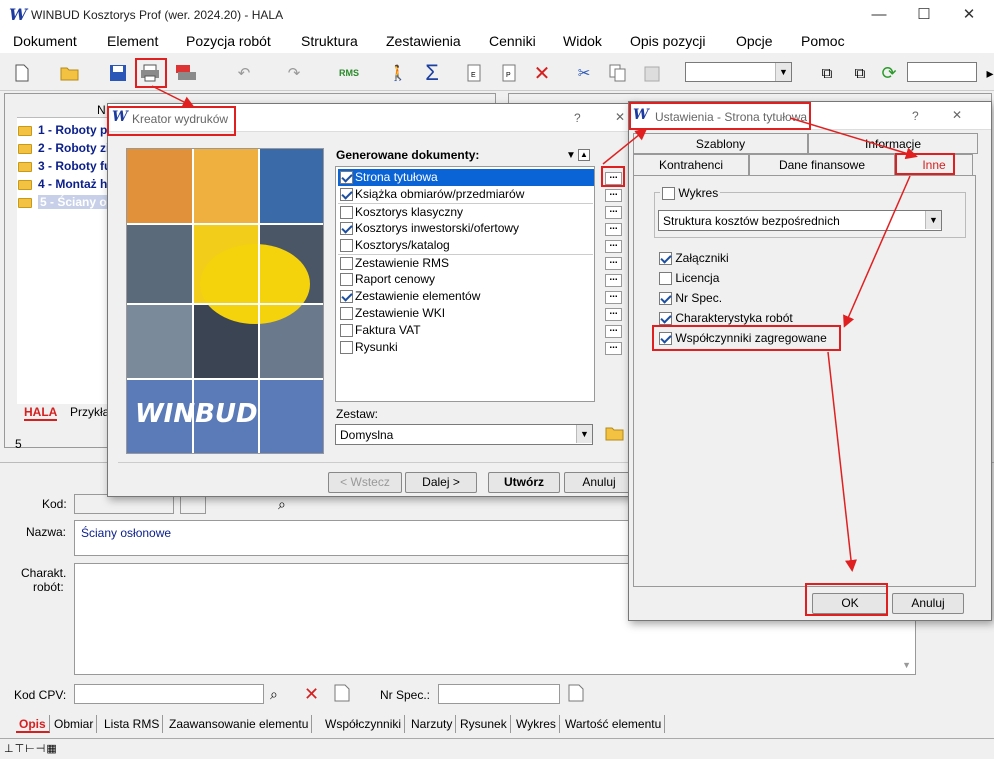 This screenshot has height=759, width=994. Describe the element at coordinates (364, 724) in the screenshot. I see `tab-wspolczynniki: Współczynniki` at that location.